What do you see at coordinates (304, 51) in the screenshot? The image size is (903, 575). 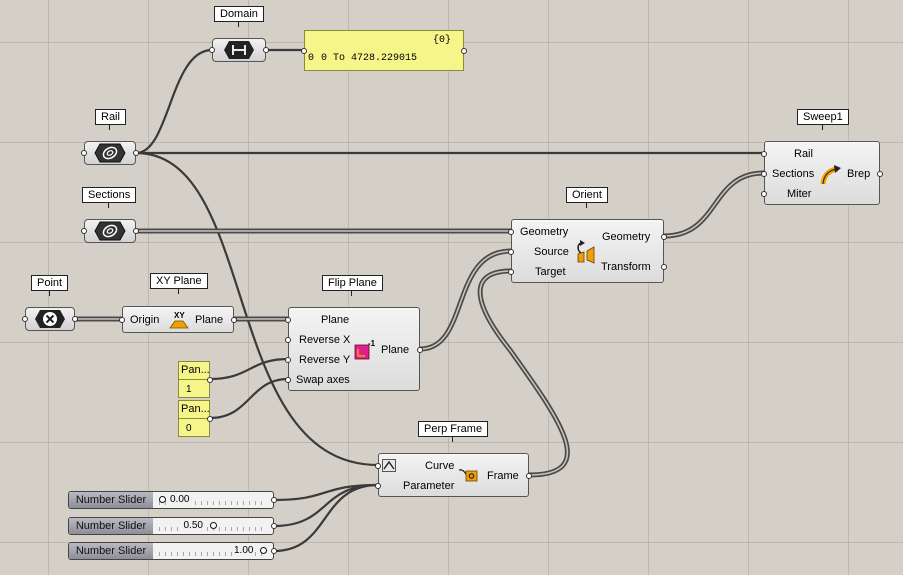 I see `panel-input-grip` at bounding box center [304, 51].